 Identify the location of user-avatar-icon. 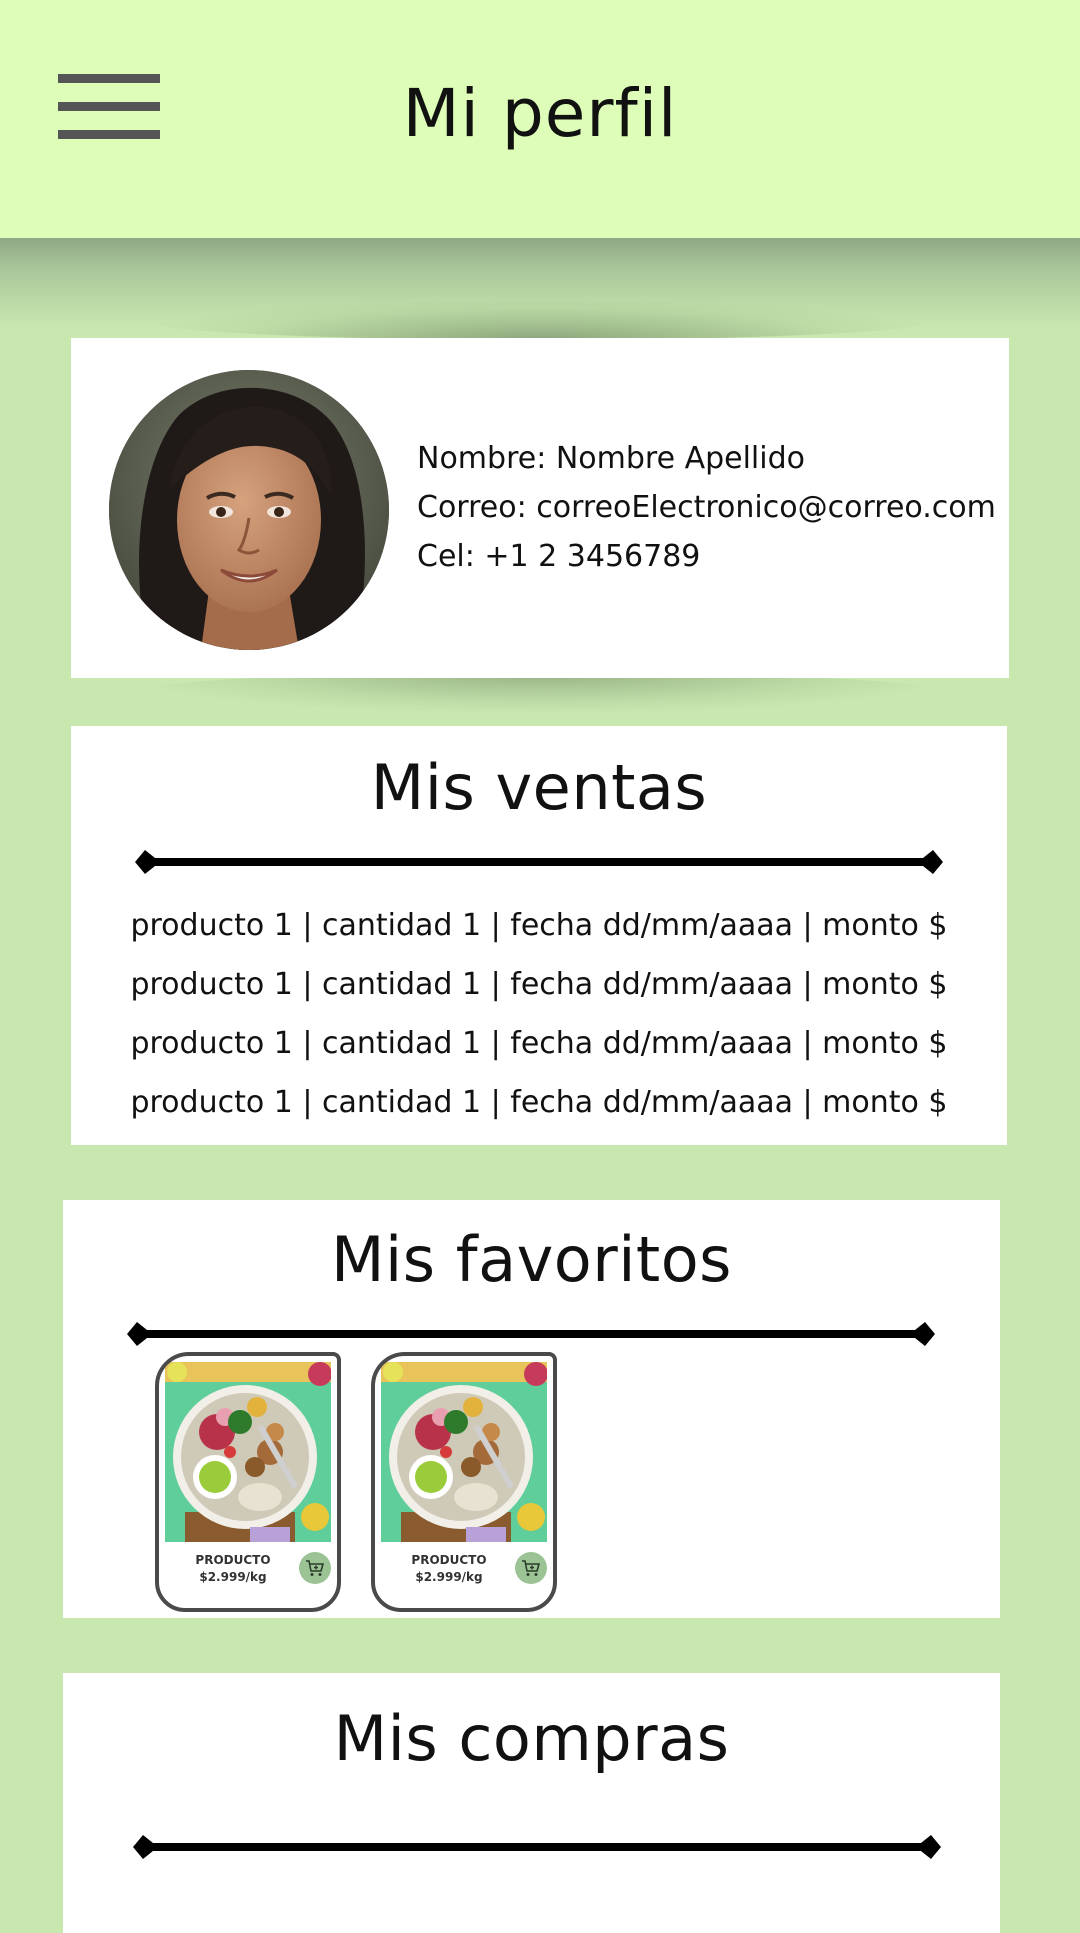
(249, 510).